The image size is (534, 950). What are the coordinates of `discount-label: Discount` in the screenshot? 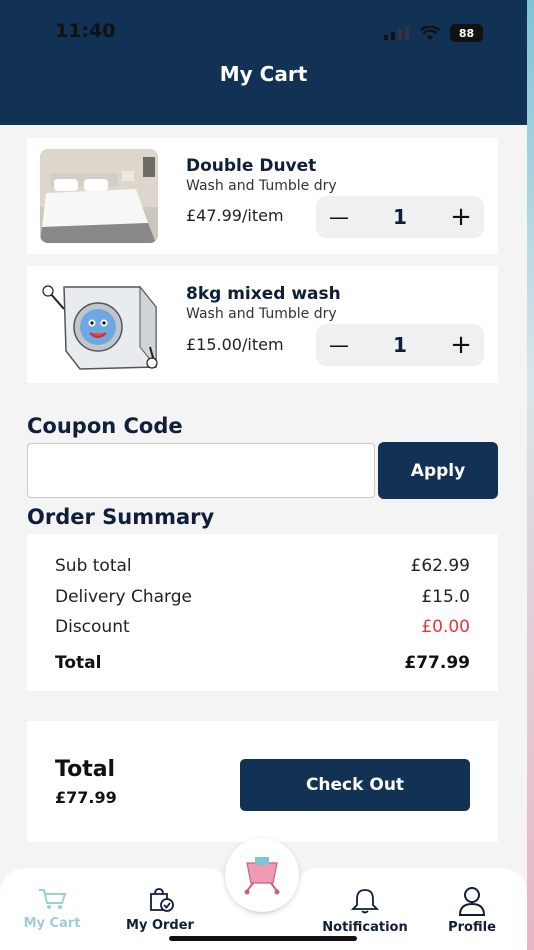 It's located at (92, 627).